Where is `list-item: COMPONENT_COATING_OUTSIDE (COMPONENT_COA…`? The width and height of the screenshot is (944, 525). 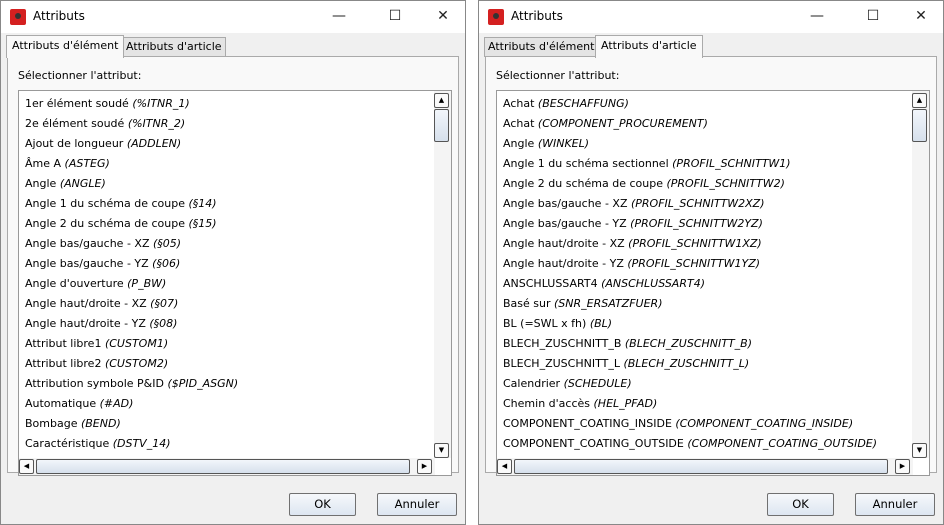
list-item: COMPONENT_COATING_OUTSIDE (COMPONENT_COA… is located at coordinates (690, 444).